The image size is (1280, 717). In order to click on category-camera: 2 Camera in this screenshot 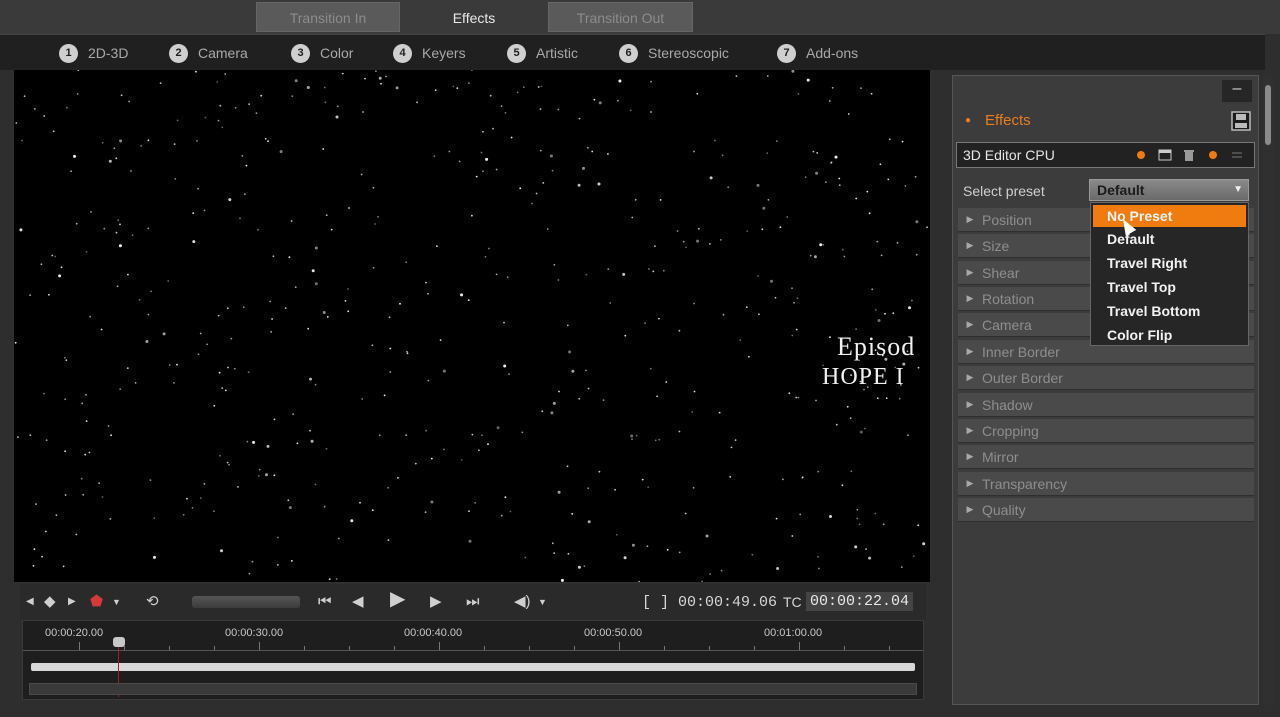, I will do `click(208, 53)`.